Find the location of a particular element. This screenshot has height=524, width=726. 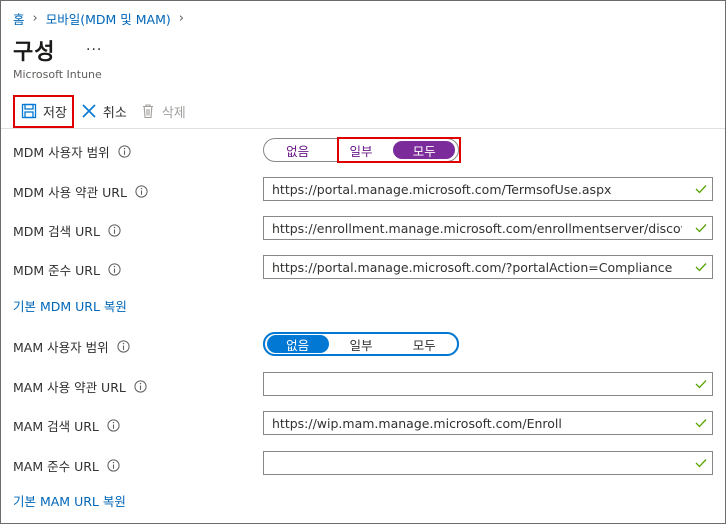

restore-default-mdm-urls-link: 기본 MDM URL 복원 is located at coordinates (70, 305).